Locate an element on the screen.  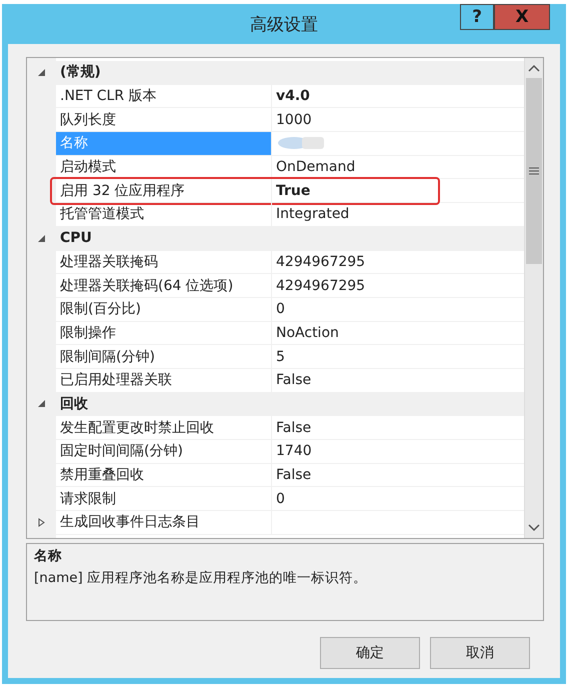
scroll-down-icon is located at coordinates (534, 528).